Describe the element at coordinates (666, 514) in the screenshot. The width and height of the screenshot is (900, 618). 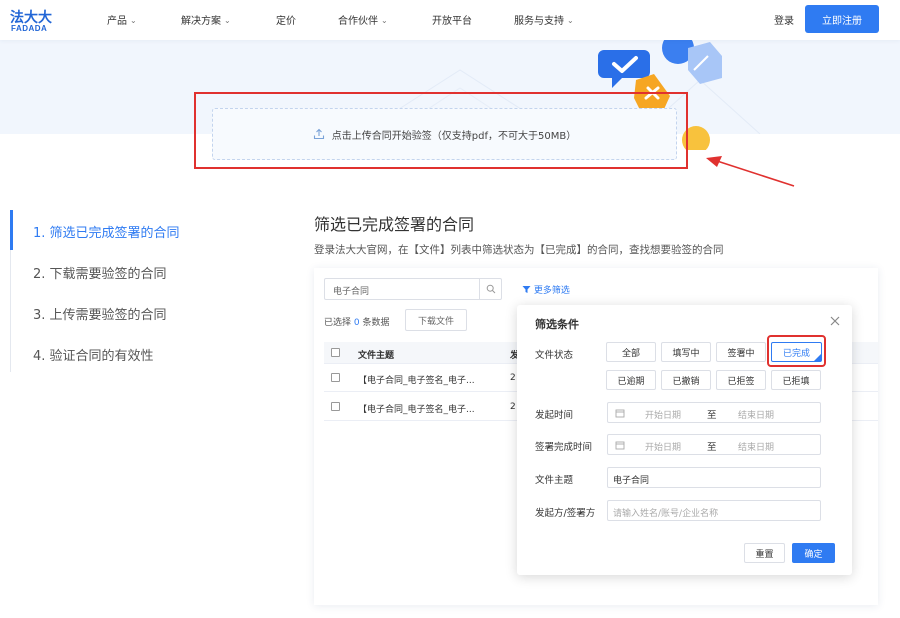
I see `party-input-placeholder: 请输入姓名/账号/企业名称` at that location.